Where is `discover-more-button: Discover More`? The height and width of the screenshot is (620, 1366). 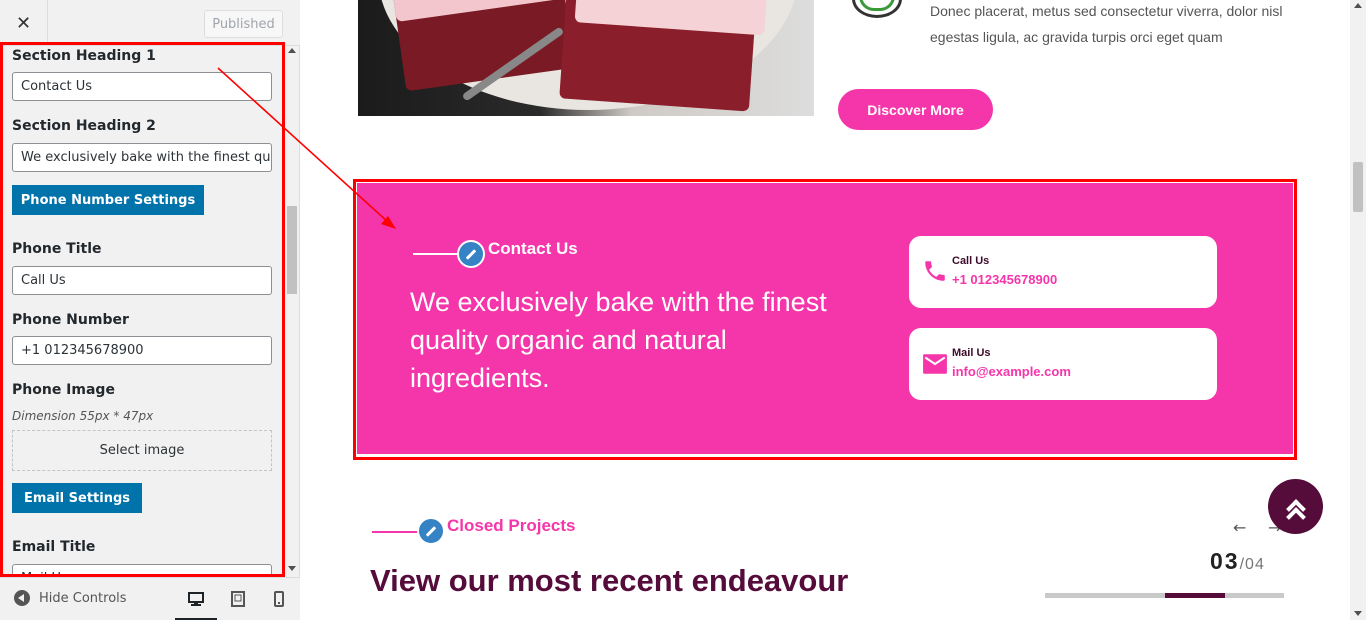
discover-more-button: Discover More is located at coordinates (915, 109).